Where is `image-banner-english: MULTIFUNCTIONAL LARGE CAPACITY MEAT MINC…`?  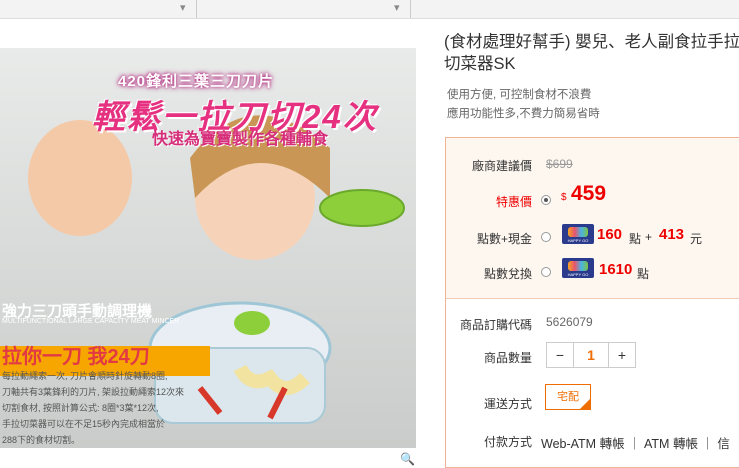
image-banner-english: MULTIFUNCTIONAL LARGE CAPACITY MEAT MINC… is located at coordinates (91, 321).